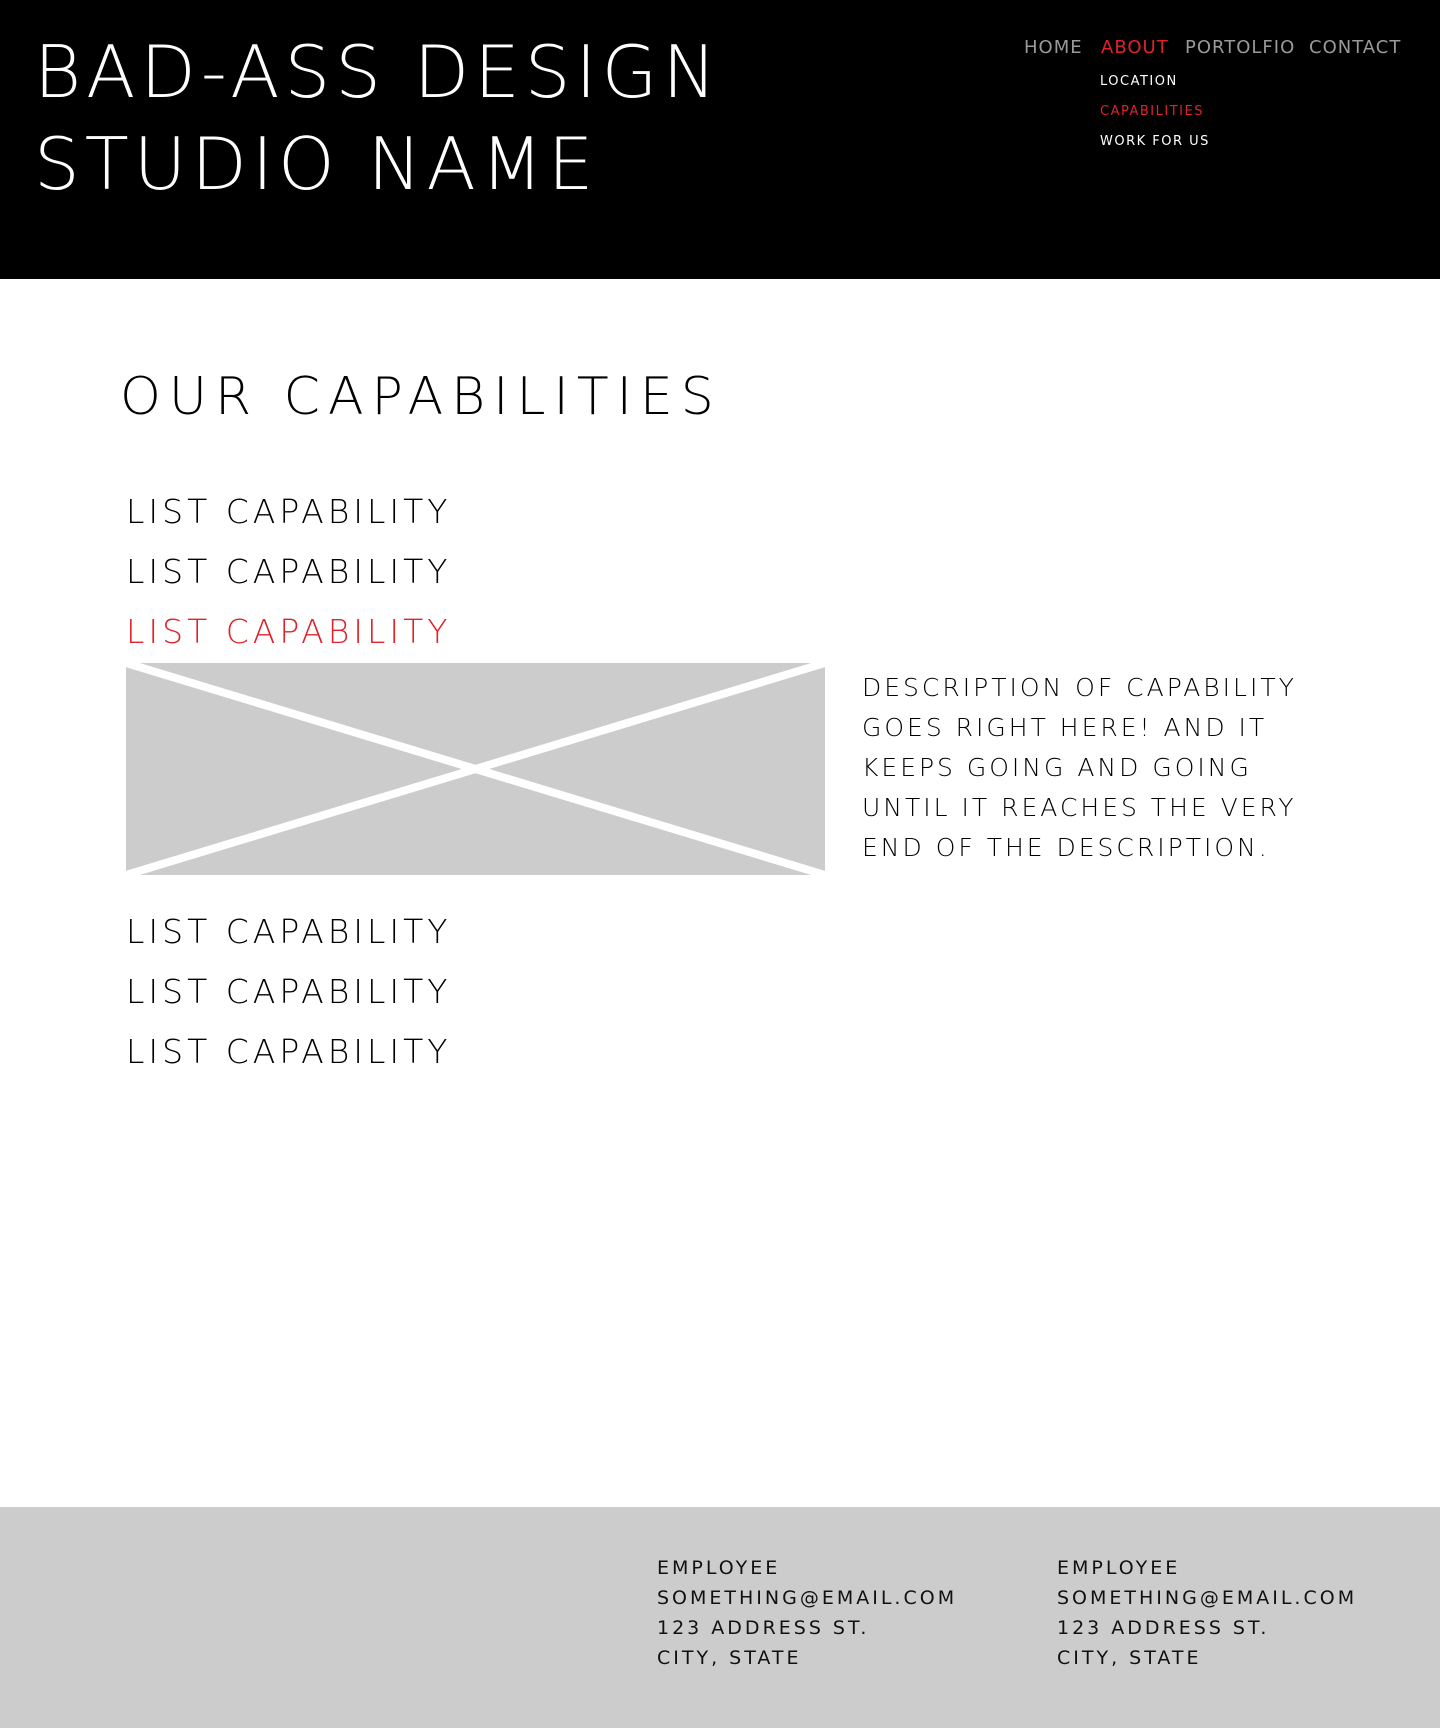 This screenshot has height=1728, width=1440. Describe the element at coordinates (316, 164) in the screenshot. I see `studio-name-line-2: STUDIO NAME` at that location.